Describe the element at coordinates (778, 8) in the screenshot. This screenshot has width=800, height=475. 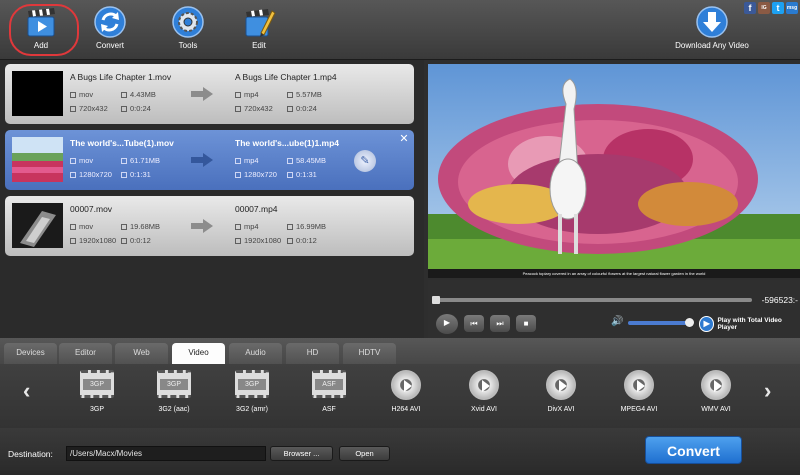
I see `twitter-icon: t` at that location.